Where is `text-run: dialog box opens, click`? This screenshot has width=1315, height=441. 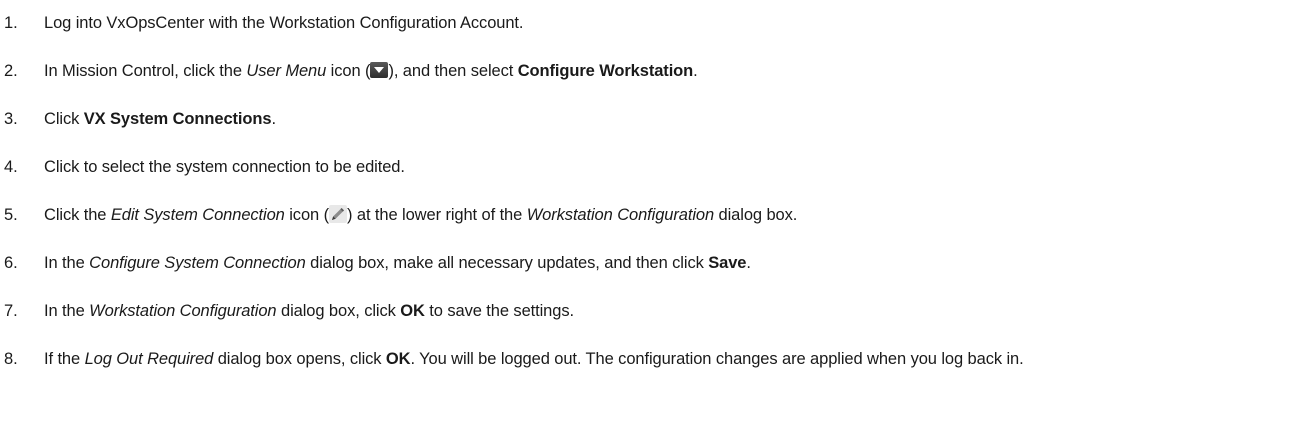 text-run: dialog box opens, click is located at coordinates (299, 359).